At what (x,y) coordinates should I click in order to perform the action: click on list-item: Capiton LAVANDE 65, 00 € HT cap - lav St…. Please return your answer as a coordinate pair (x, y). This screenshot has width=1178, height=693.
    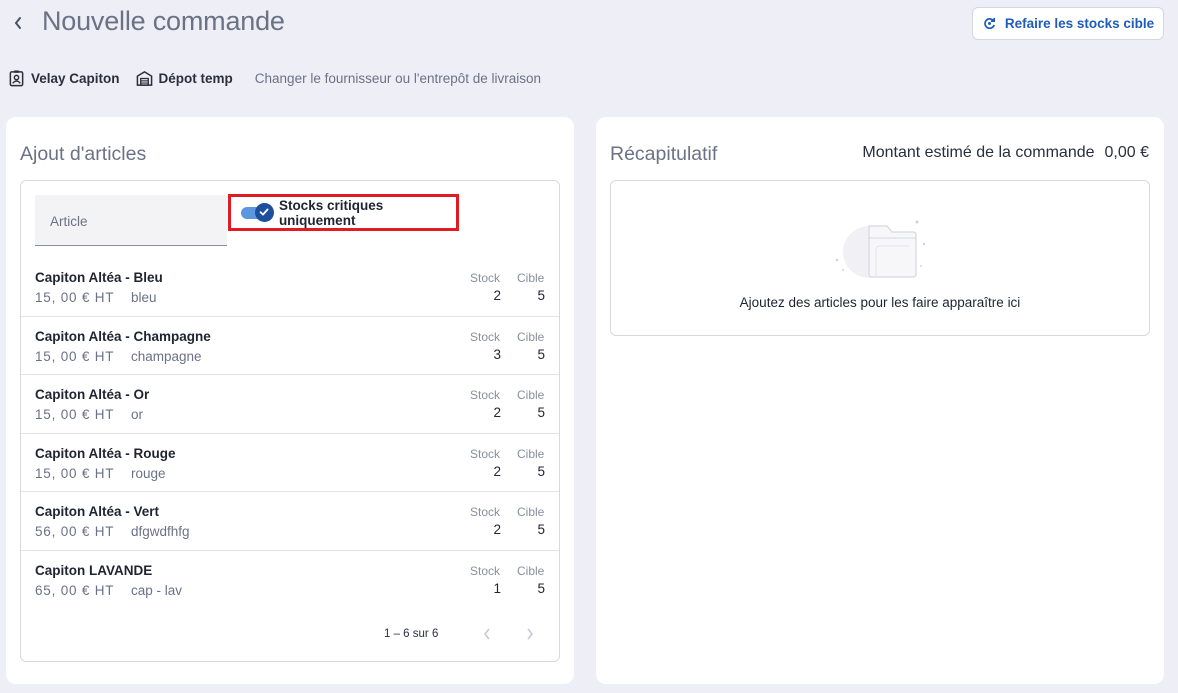
    Looking at the image, I should click on (290, 580).